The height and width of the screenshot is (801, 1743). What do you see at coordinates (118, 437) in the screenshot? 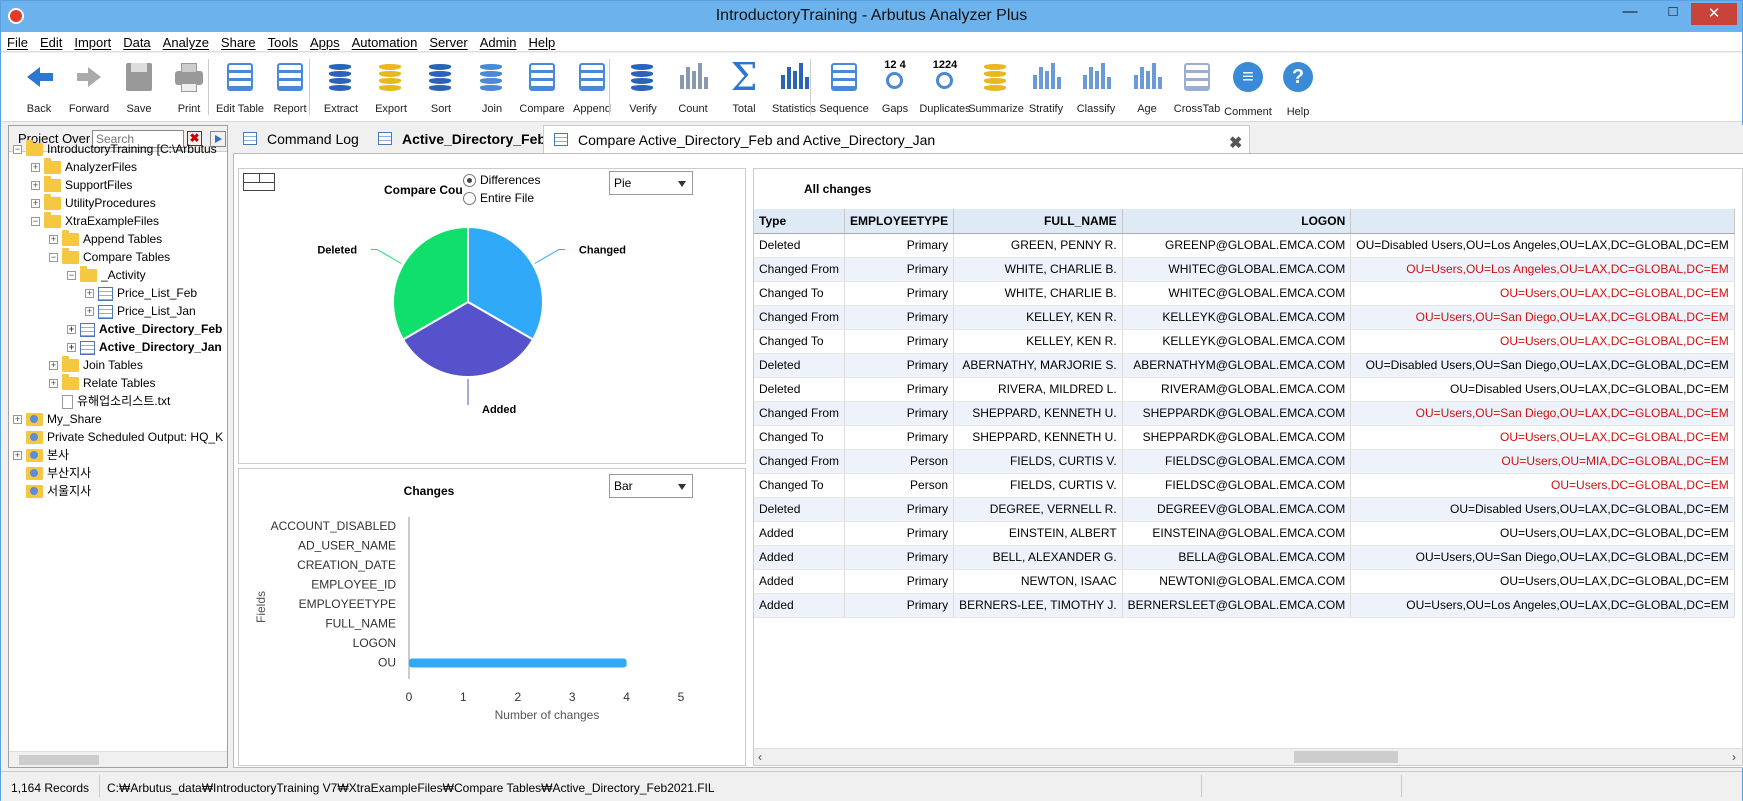
I see `tree-item: Private Scheduled Output: HQ_K` at bounding box center [118, 437].